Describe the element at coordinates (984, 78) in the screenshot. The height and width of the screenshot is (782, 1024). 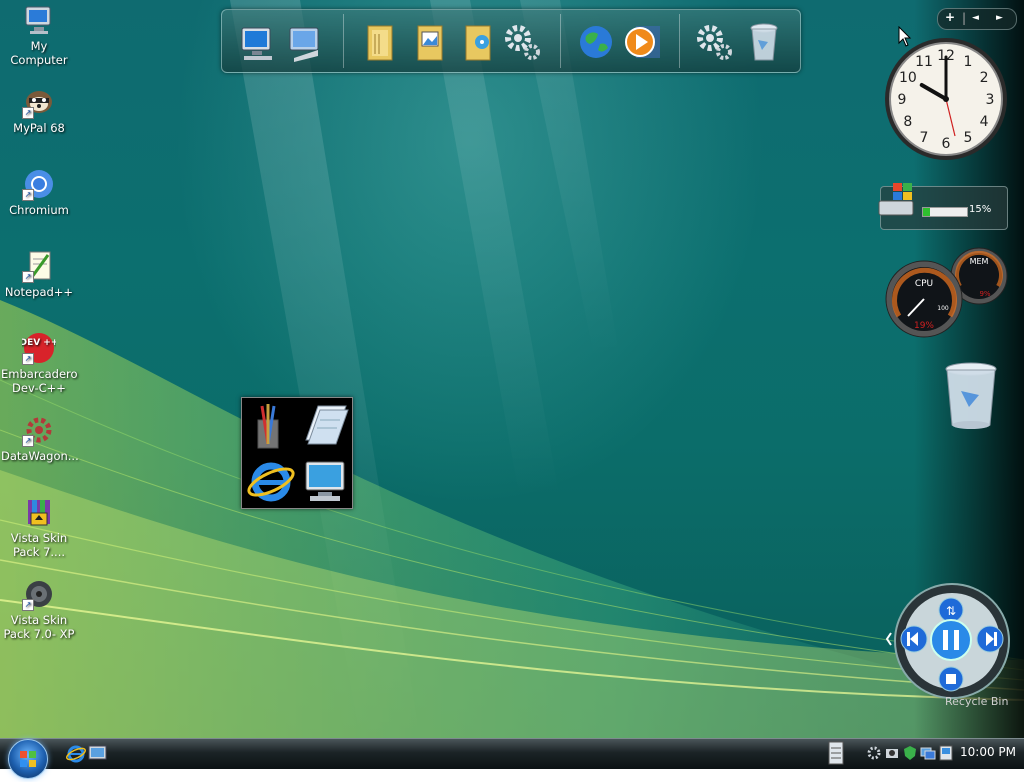
I see `clock-numeral: 2` at that location.